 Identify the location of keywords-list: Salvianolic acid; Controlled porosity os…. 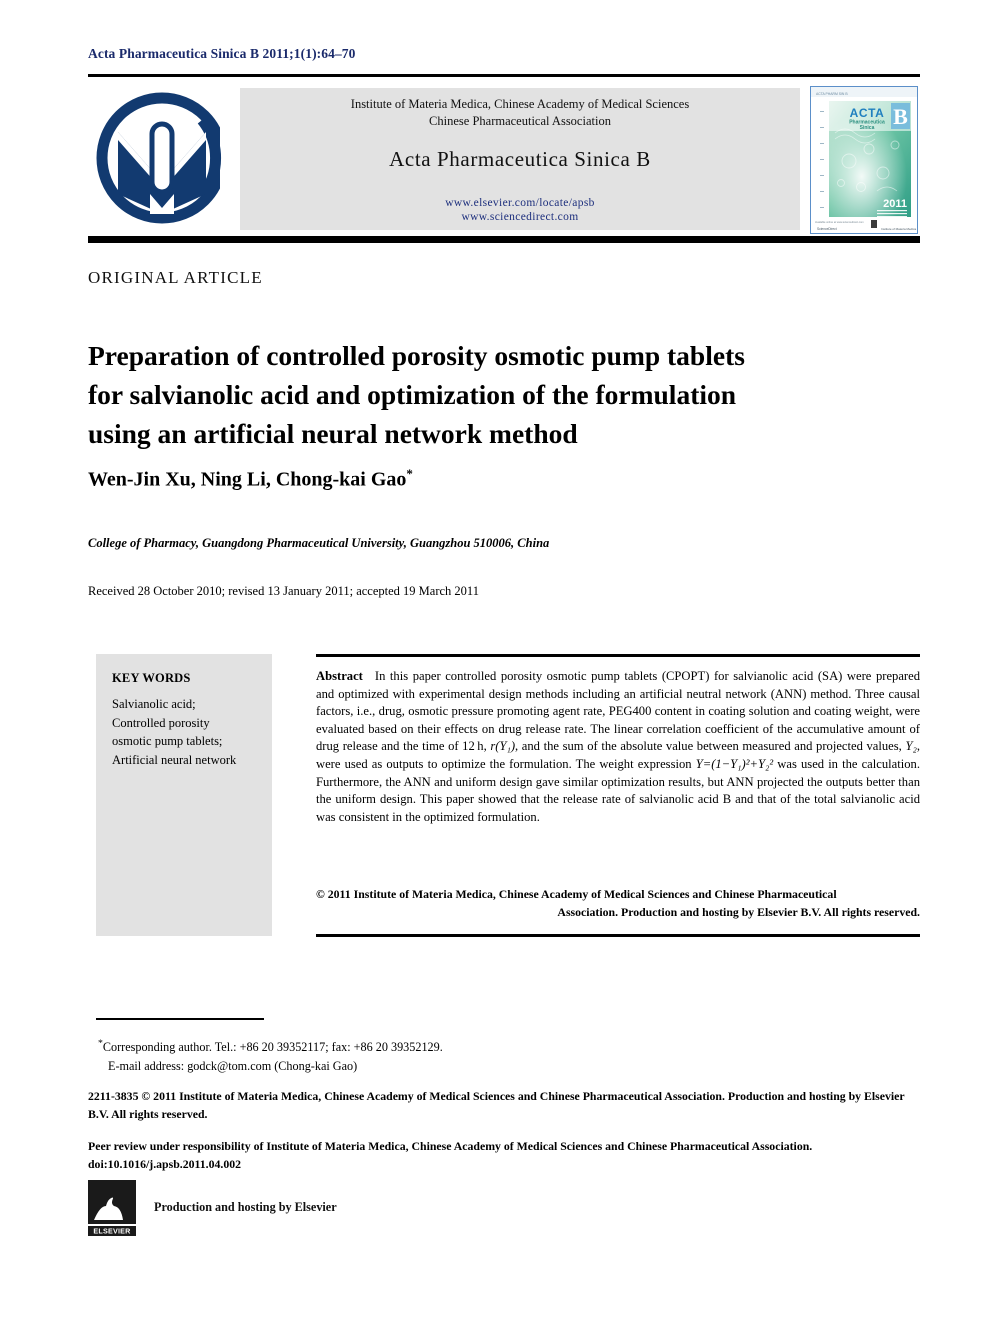
(187, 732).